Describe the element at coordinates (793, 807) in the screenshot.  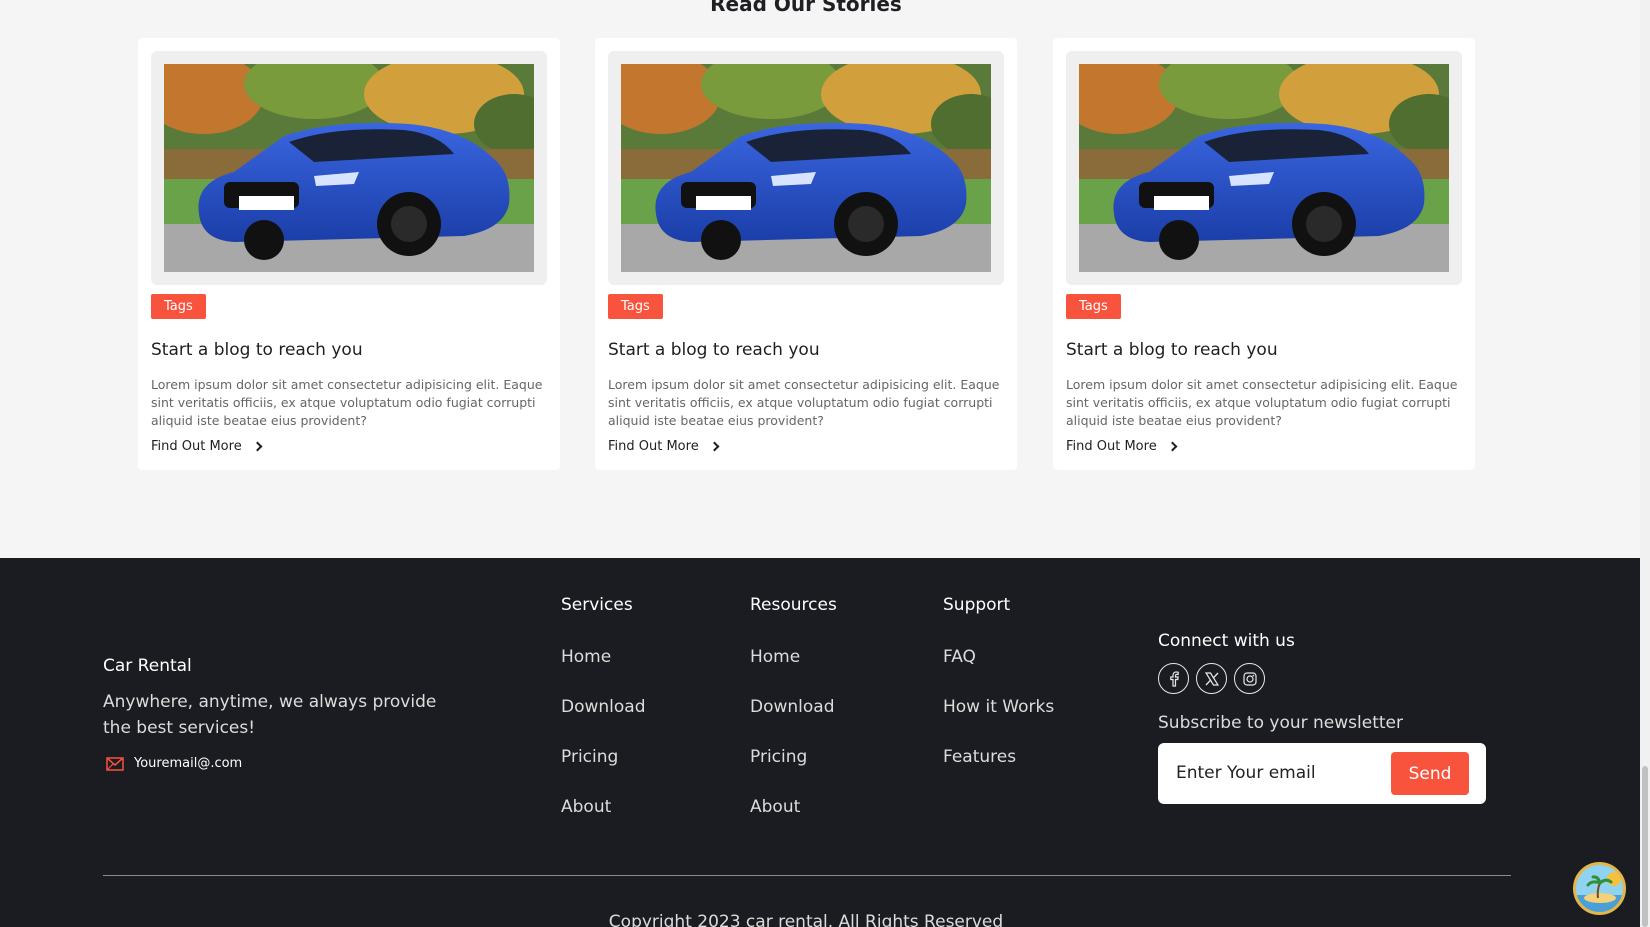
I see `resources-link-about: About` at that location.